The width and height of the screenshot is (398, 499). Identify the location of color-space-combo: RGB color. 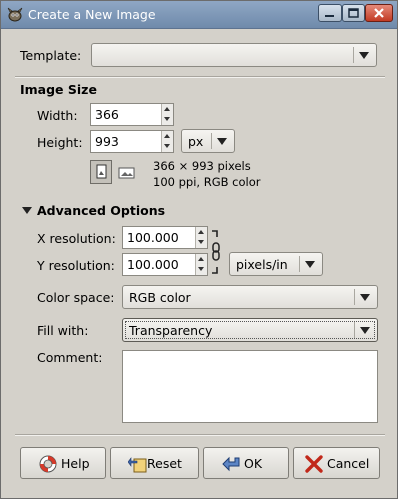
(250, 297).